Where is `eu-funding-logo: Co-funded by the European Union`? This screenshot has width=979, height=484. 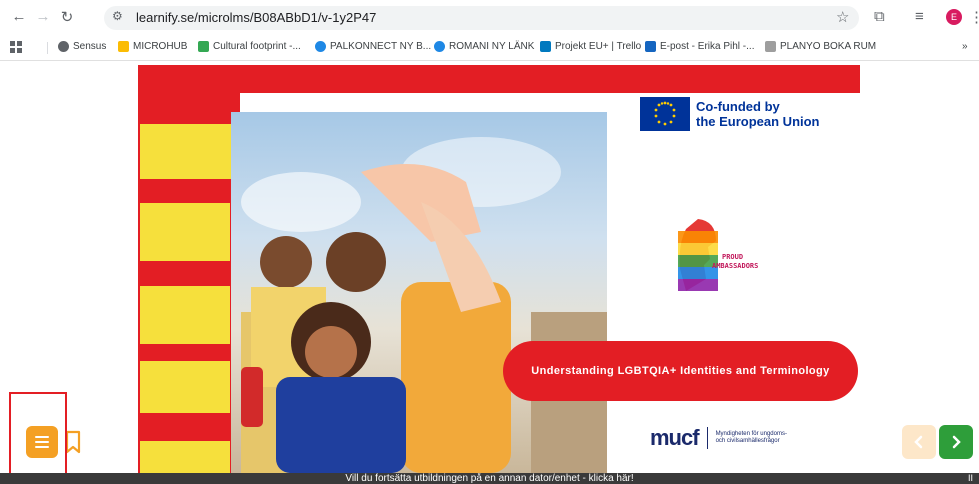
eu-funding-logo: Co-funded by the European Union is located at coordinates (730, 114).